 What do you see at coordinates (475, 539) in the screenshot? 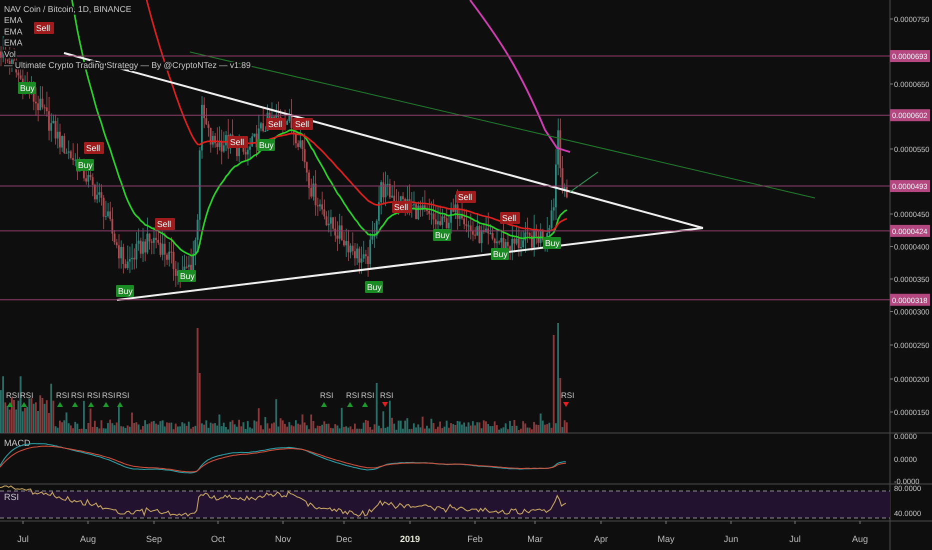
I see `time-label: Feb` at bounding box center [475, 539].